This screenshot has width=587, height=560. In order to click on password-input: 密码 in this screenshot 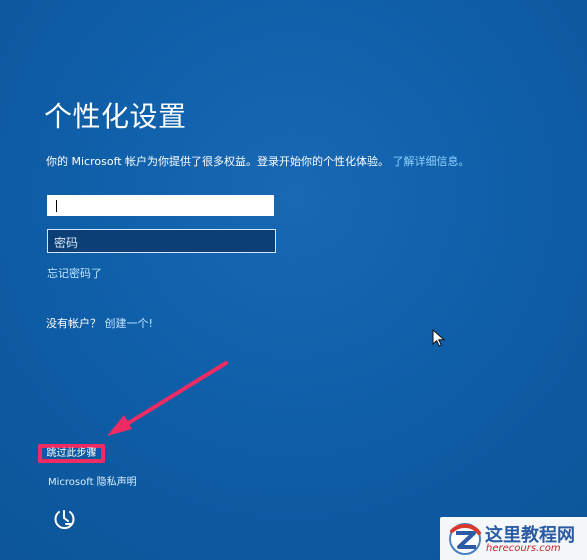, I will do `click(161, 241)`.